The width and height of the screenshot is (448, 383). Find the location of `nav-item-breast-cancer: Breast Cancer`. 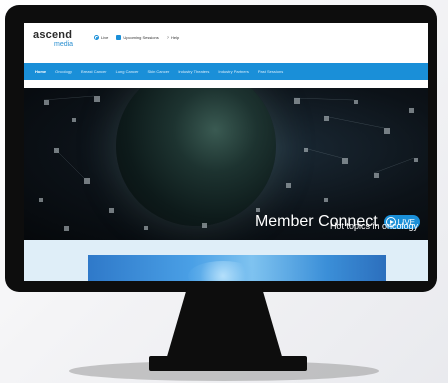

nav-item-breast-cancer: Breast Cancer is located at coordinates (94, 71).